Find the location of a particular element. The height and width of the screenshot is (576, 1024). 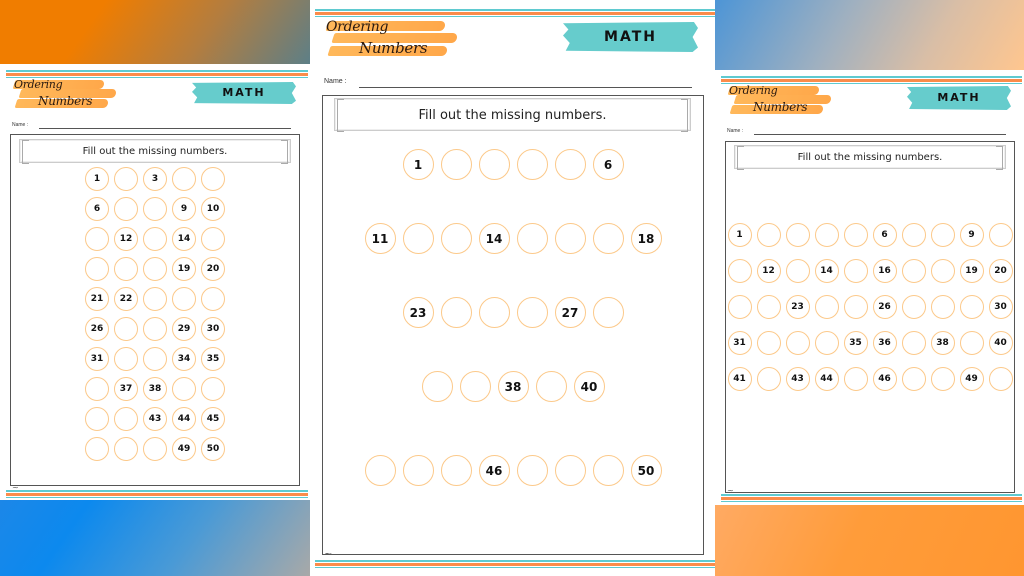

logo-line2: Numbers is located at coordinates (65, 101).